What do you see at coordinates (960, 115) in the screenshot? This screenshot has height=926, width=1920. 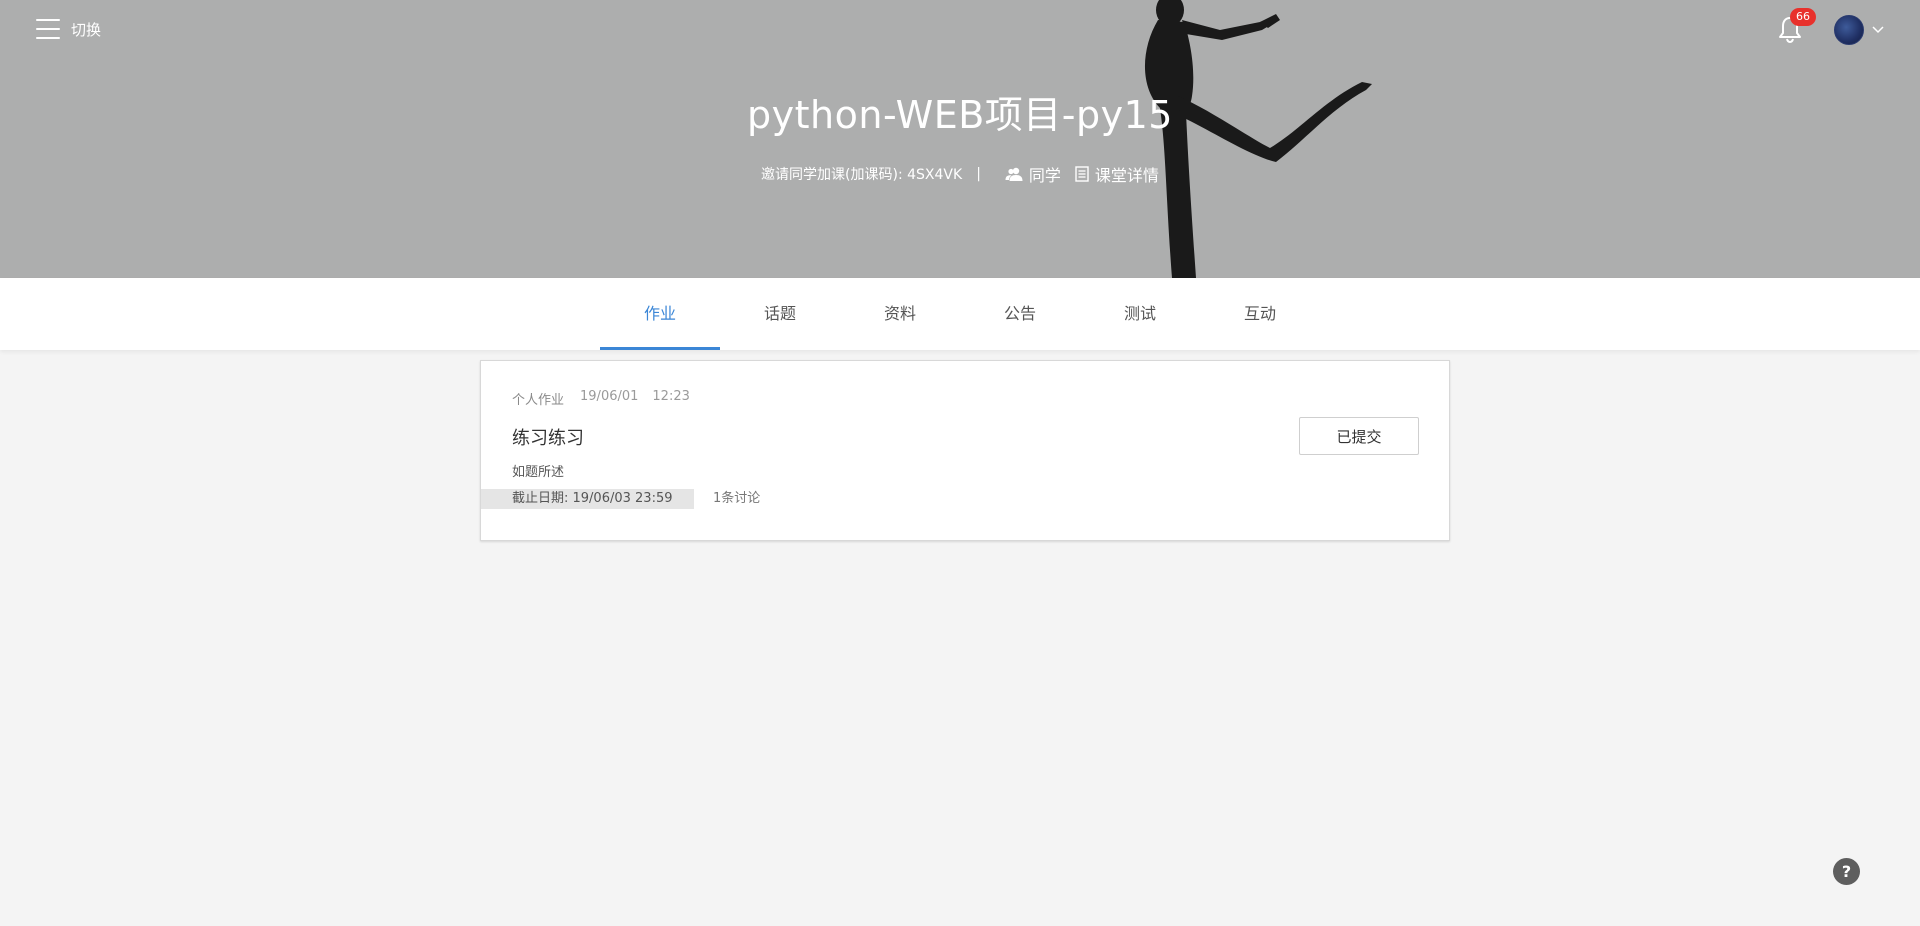 I see `course-title: python-WEB项目-py15` at bounding box center [960, 115].